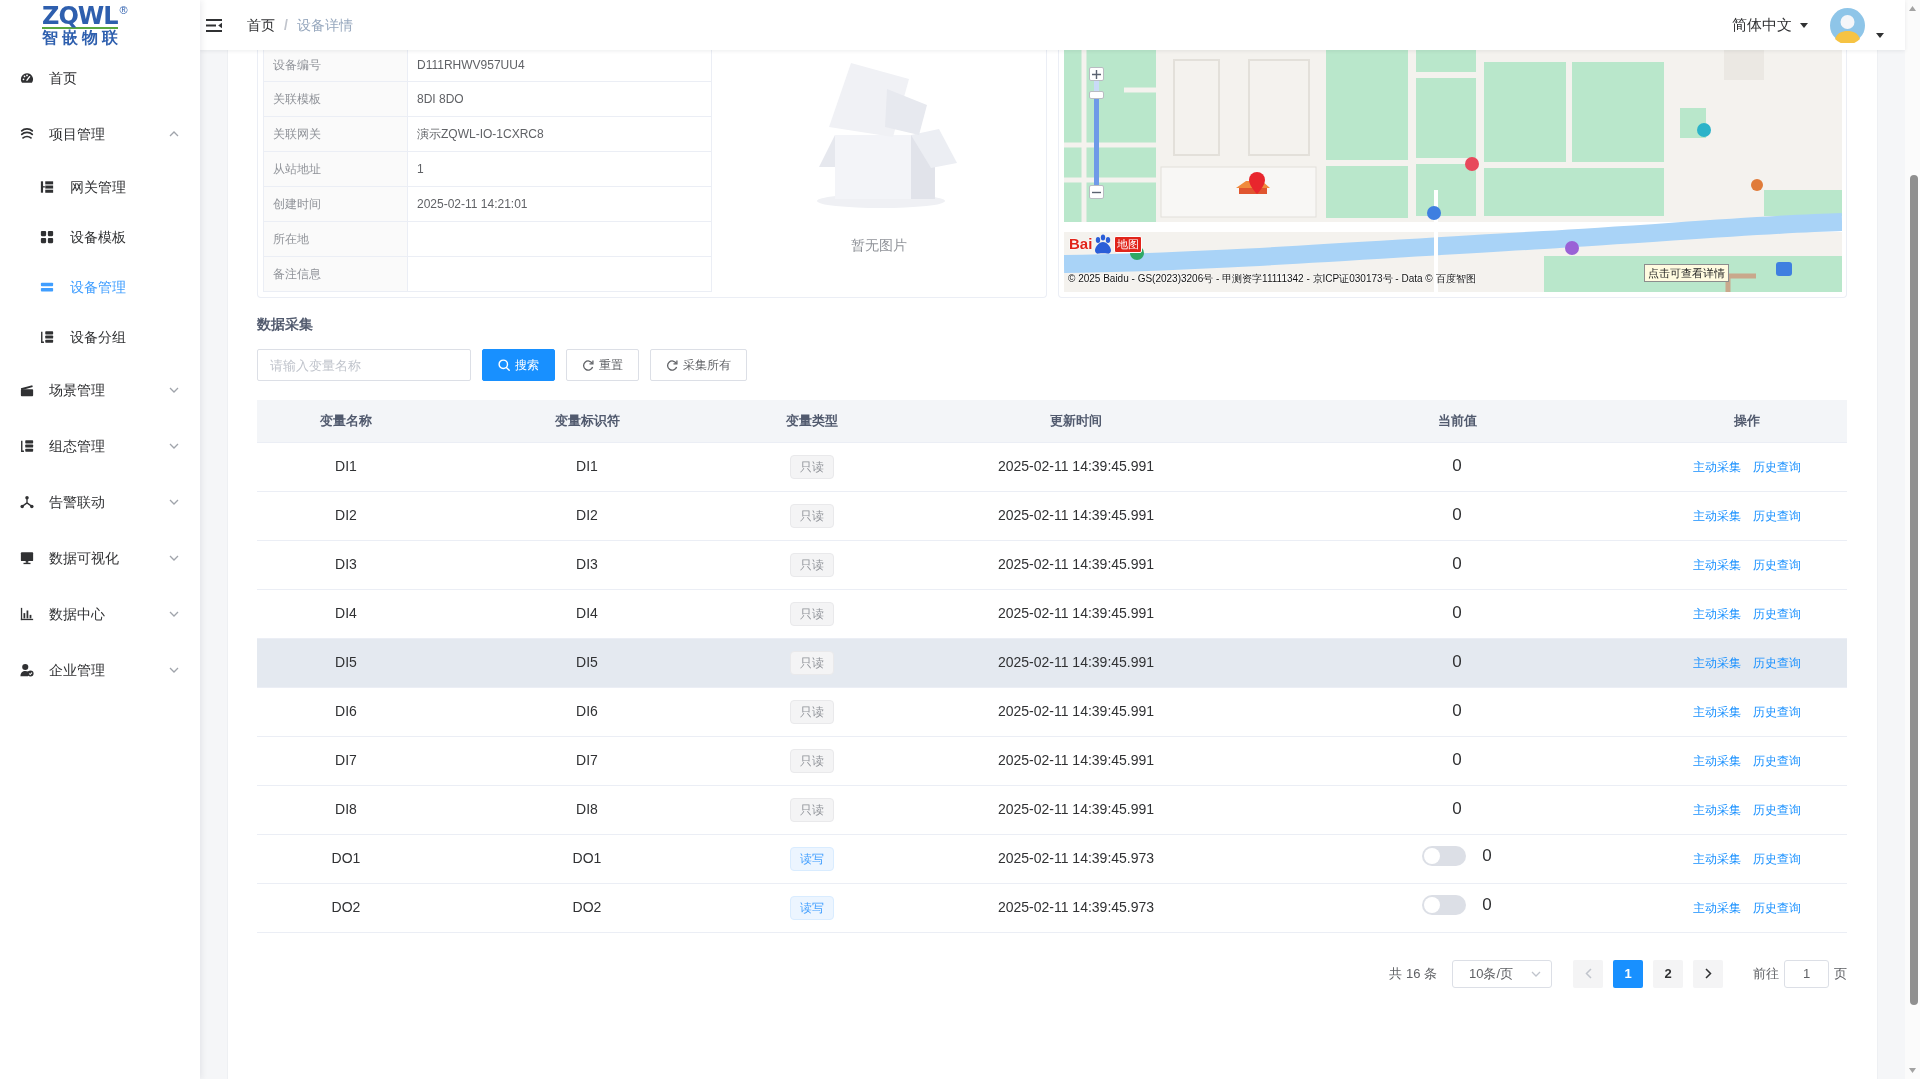 The width and height of the screenshot is (1920, 1079). Describe the element at coordinates (1052, 711) in the screenshot. I see `table-row: DI6 DI6 只读 2025-02-11 14:39:45.991 0 主动采集 历史查询` at that location.